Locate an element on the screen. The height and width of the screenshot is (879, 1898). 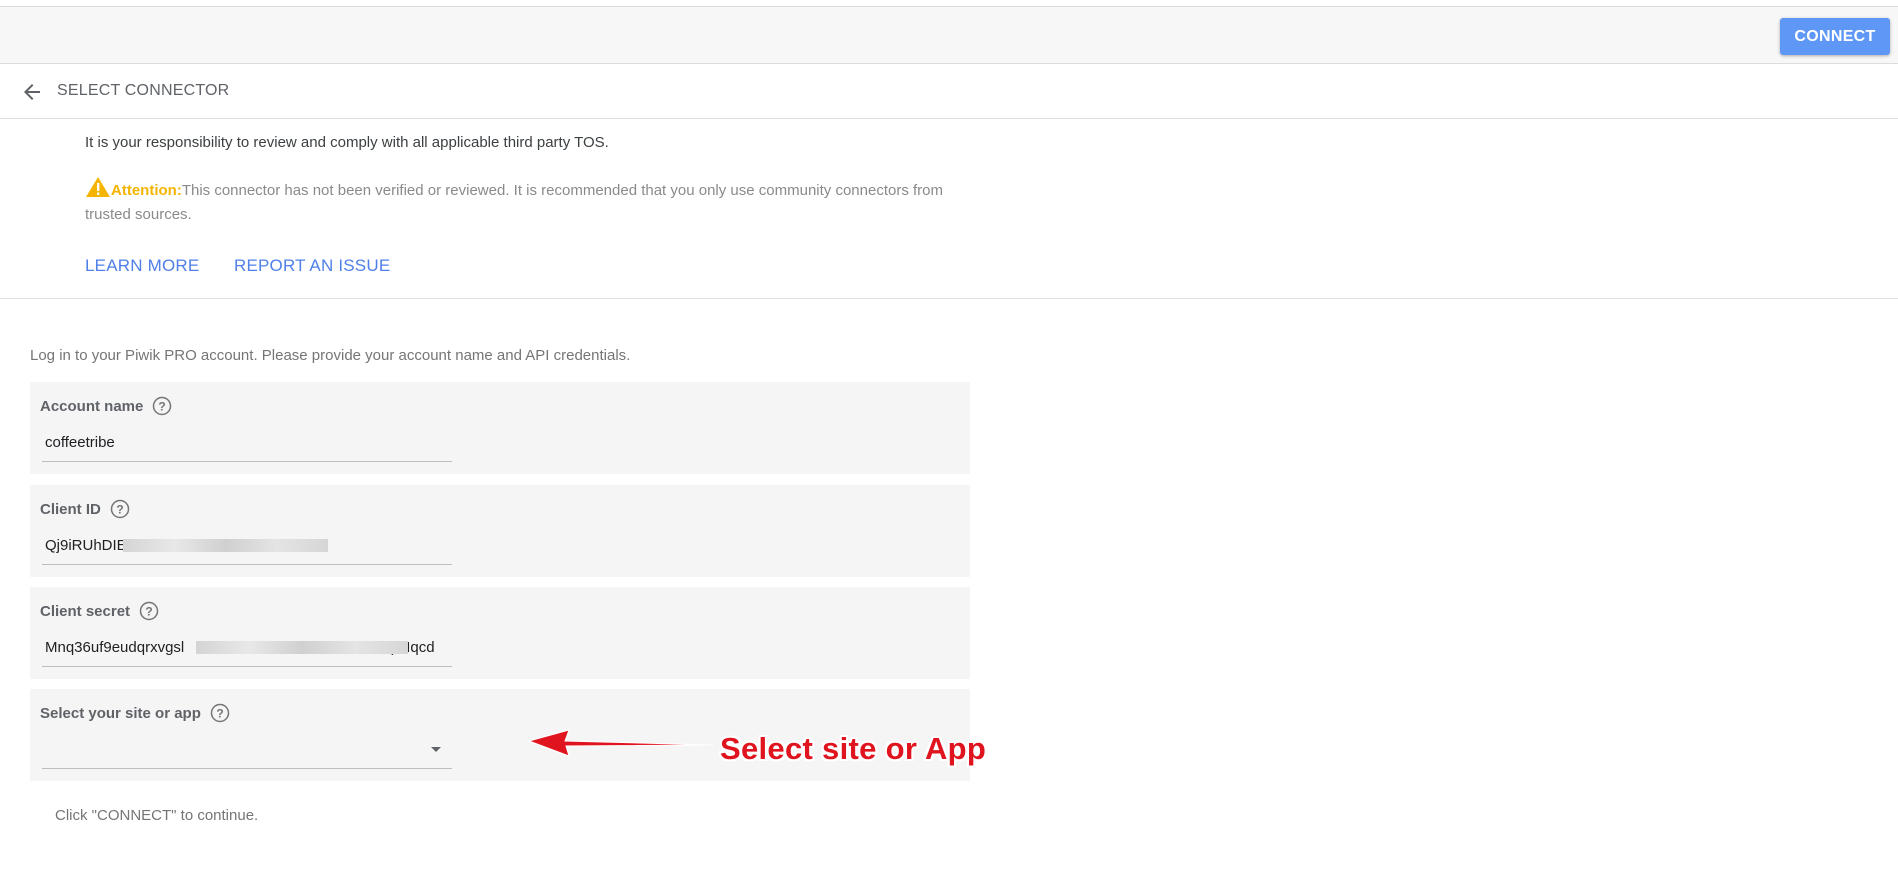
site-select-dropdown is located at coordinates (247, 746).